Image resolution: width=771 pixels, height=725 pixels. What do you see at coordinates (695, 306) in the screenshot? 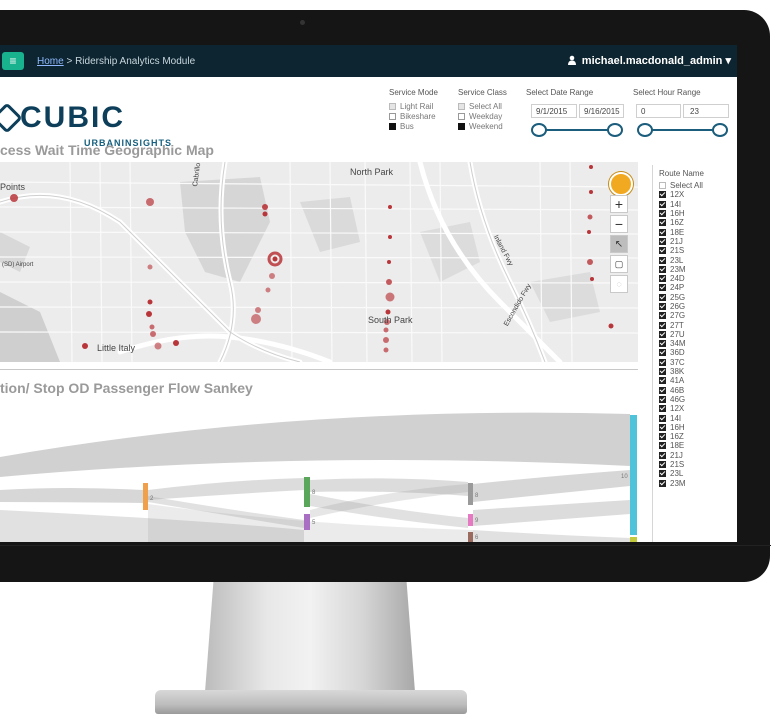
I see `route-item: 26G` at bounding box center [695, 306].